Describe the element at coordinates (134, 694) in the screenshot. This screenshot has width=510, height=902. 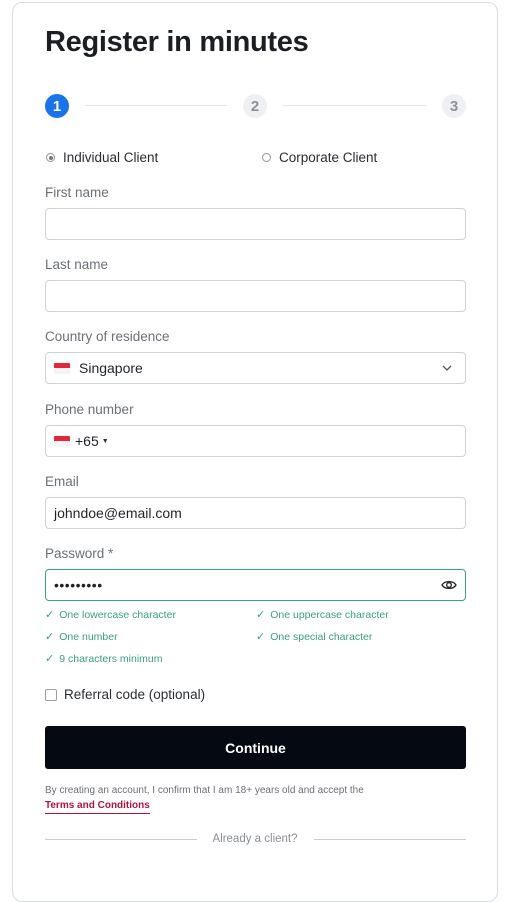
I see `referral-label: Referral code (optional)` at that location.